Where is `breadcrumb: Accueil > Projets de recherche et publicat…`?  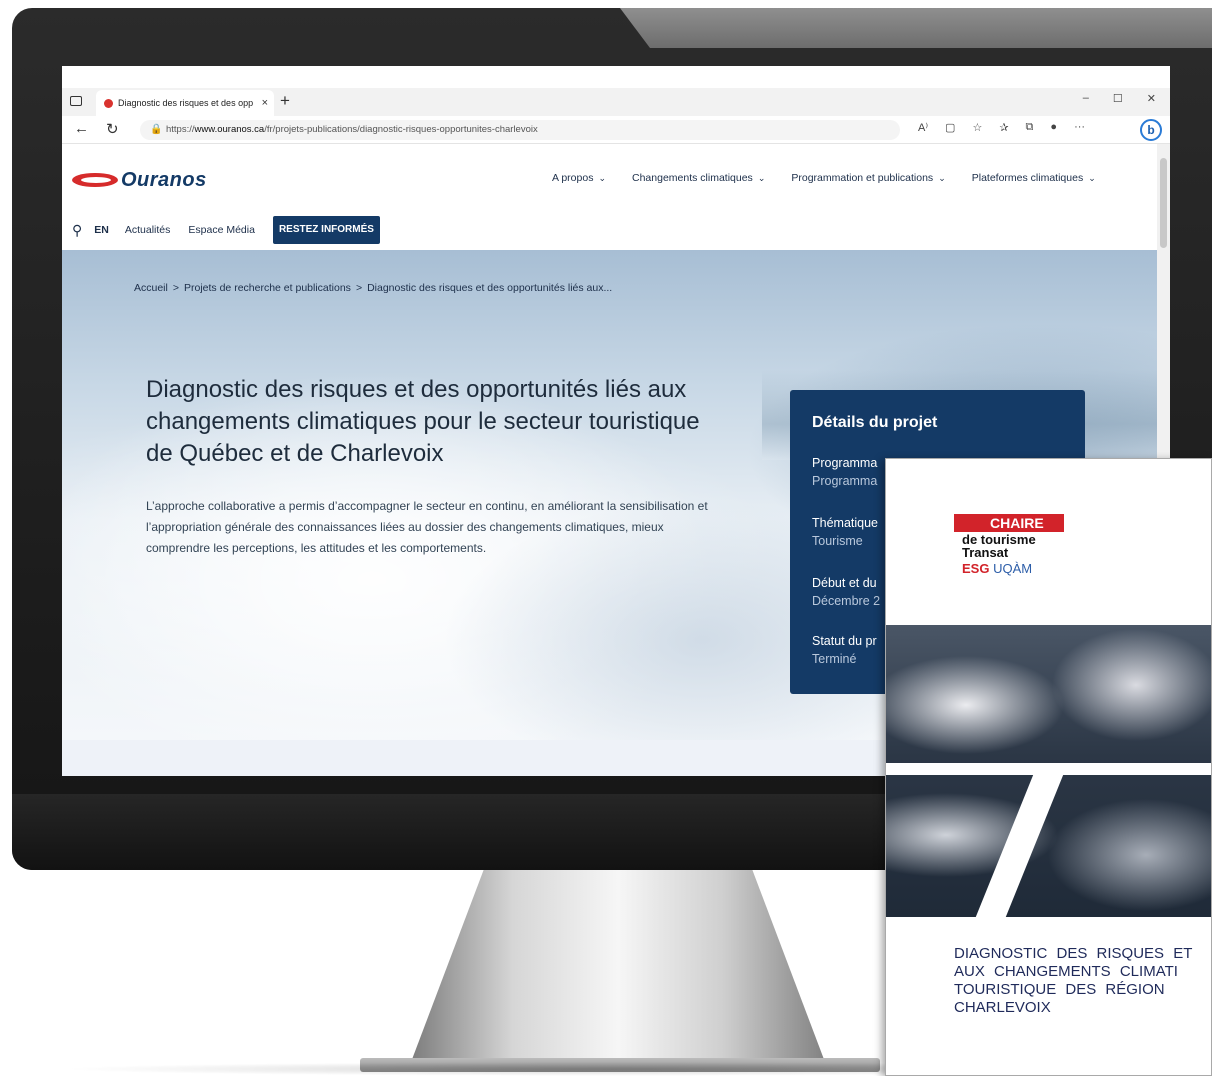
breadcrumb: Accueil > Projets de recherche et publicat… is located at coordinates (373, 288).